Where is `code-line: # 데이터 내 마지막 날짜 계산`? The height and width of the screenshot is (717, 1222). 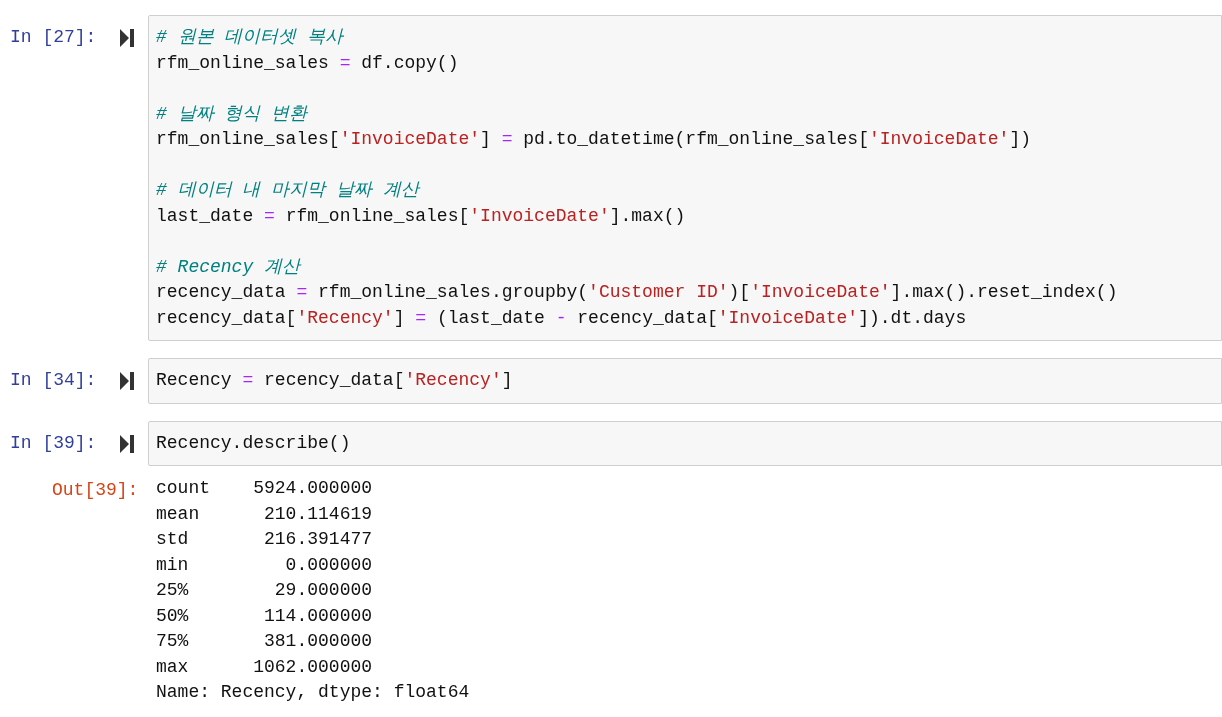
code-line: # 데이터 내 마지막 날짜 계산 is located at coordinates (287, 190).